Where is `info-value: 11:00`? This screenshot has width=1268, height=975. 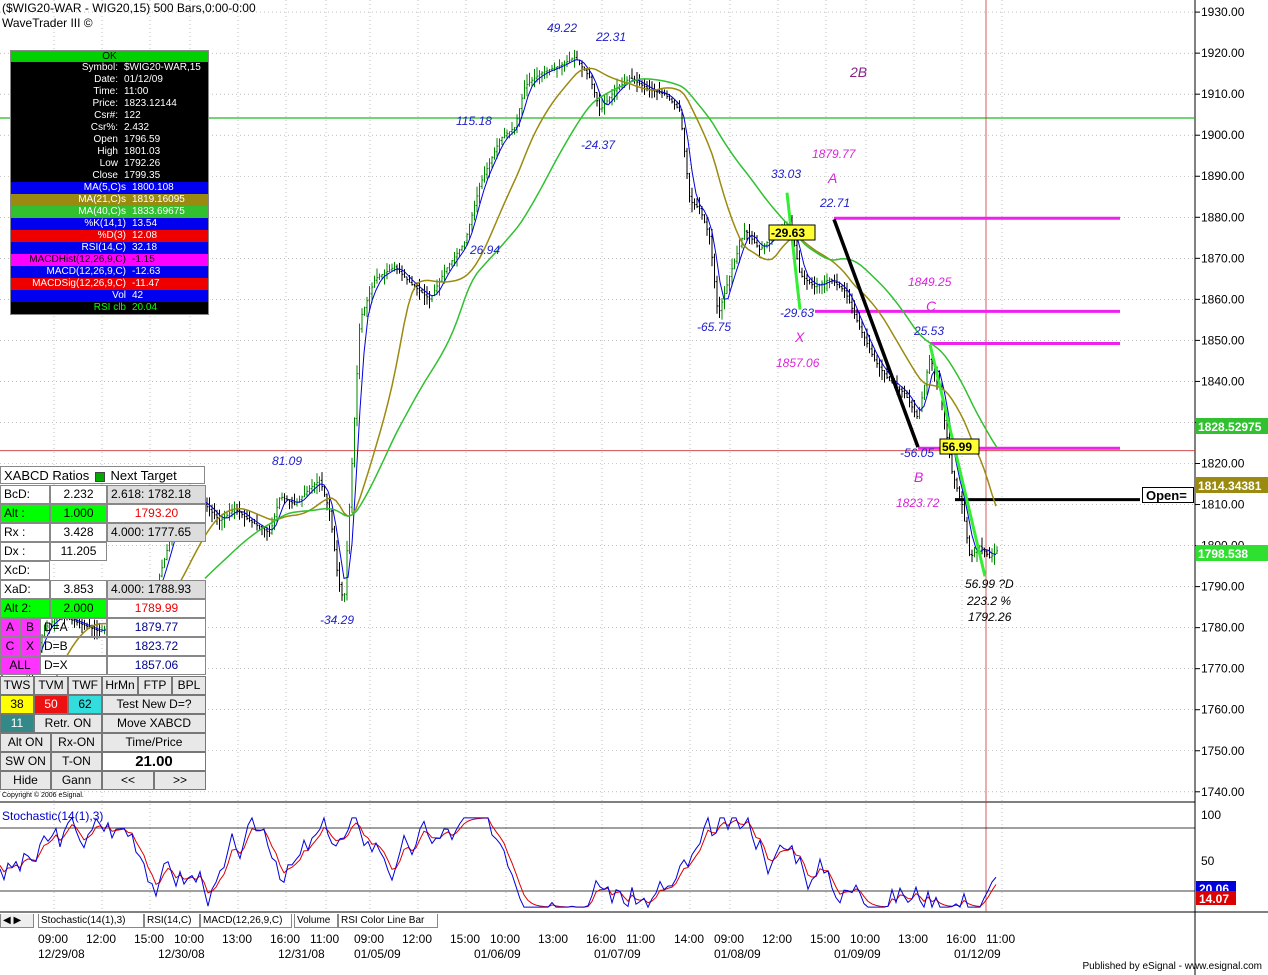 info-value: 11:00 is located at coordinates (136, 91).